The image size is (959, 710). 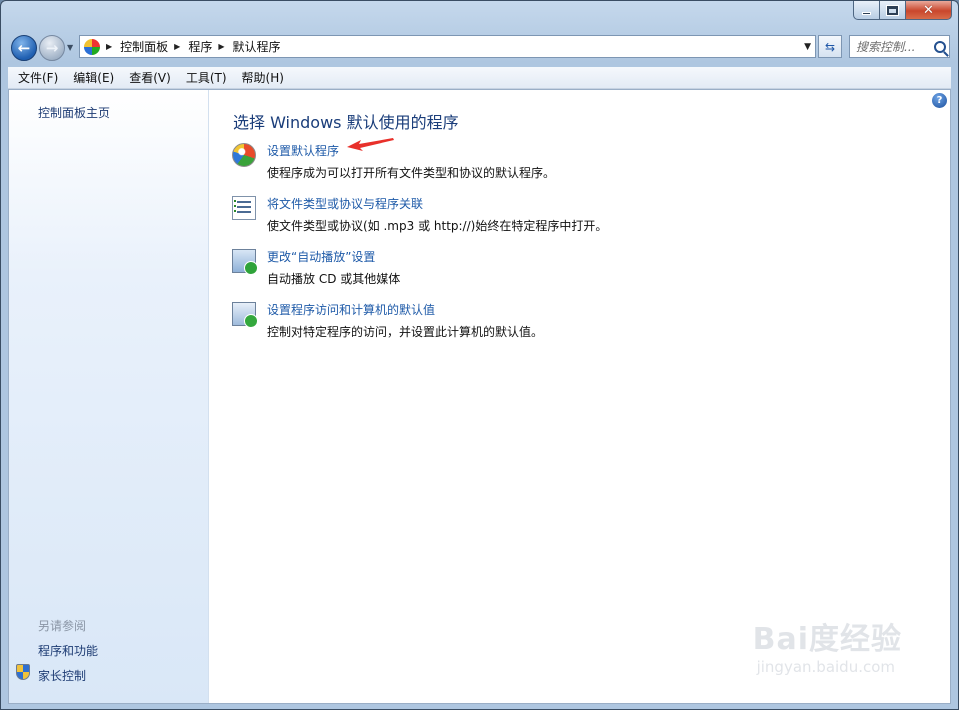 What do you see at coordinates (939, 100) in the screenshot?
I see `help-icon: ?` at bounding box center [939, 100].